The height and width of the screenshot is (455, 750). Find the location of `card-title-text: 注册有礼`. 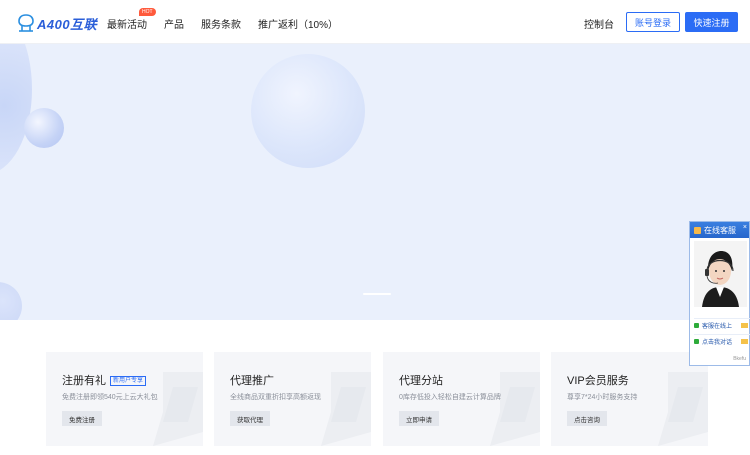

card-title-text: 注册有礼 is located at coordinates (84, 381).